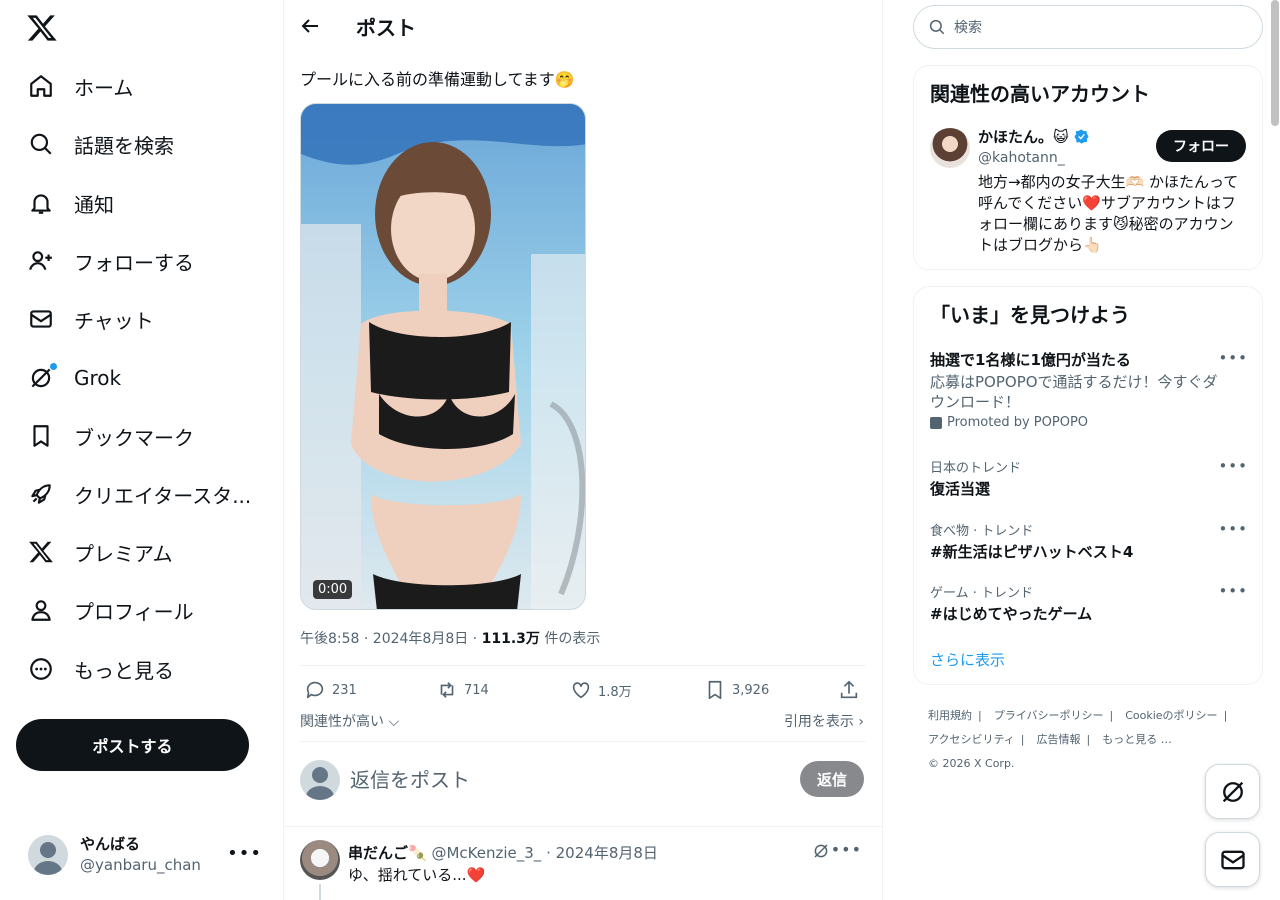 The height and width of the screenshot is (900, 1280). What do you see at coordinates (394, 722) in the screenshot?
I see `chevron-down-icon: ⌵` at bounding box center [394, 722].